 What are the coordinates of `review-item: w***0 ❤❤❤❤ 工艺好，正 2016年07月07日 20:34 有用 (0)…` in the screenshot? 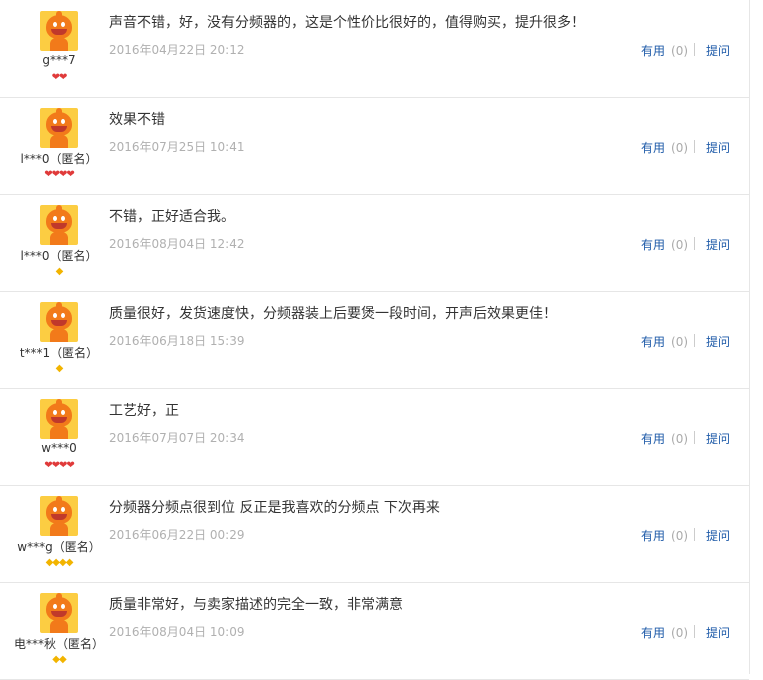 It's located at (374, 437).